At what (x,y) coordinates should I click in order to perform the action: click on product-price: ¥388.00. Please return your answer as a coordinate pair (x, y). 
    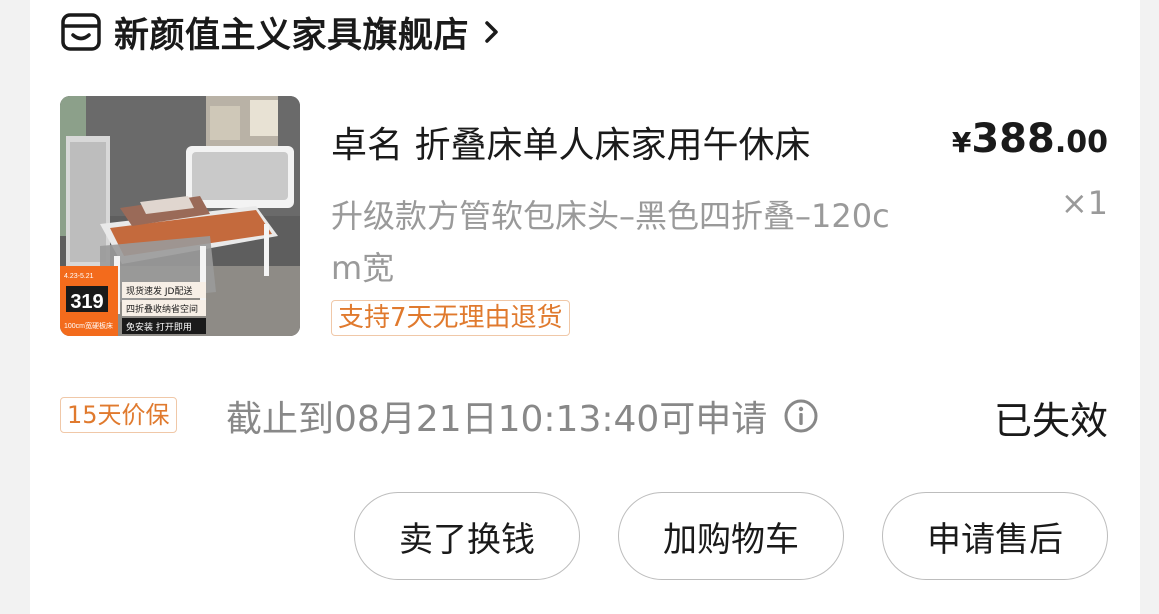
    Looking at the image, I should click on (1030, 139).